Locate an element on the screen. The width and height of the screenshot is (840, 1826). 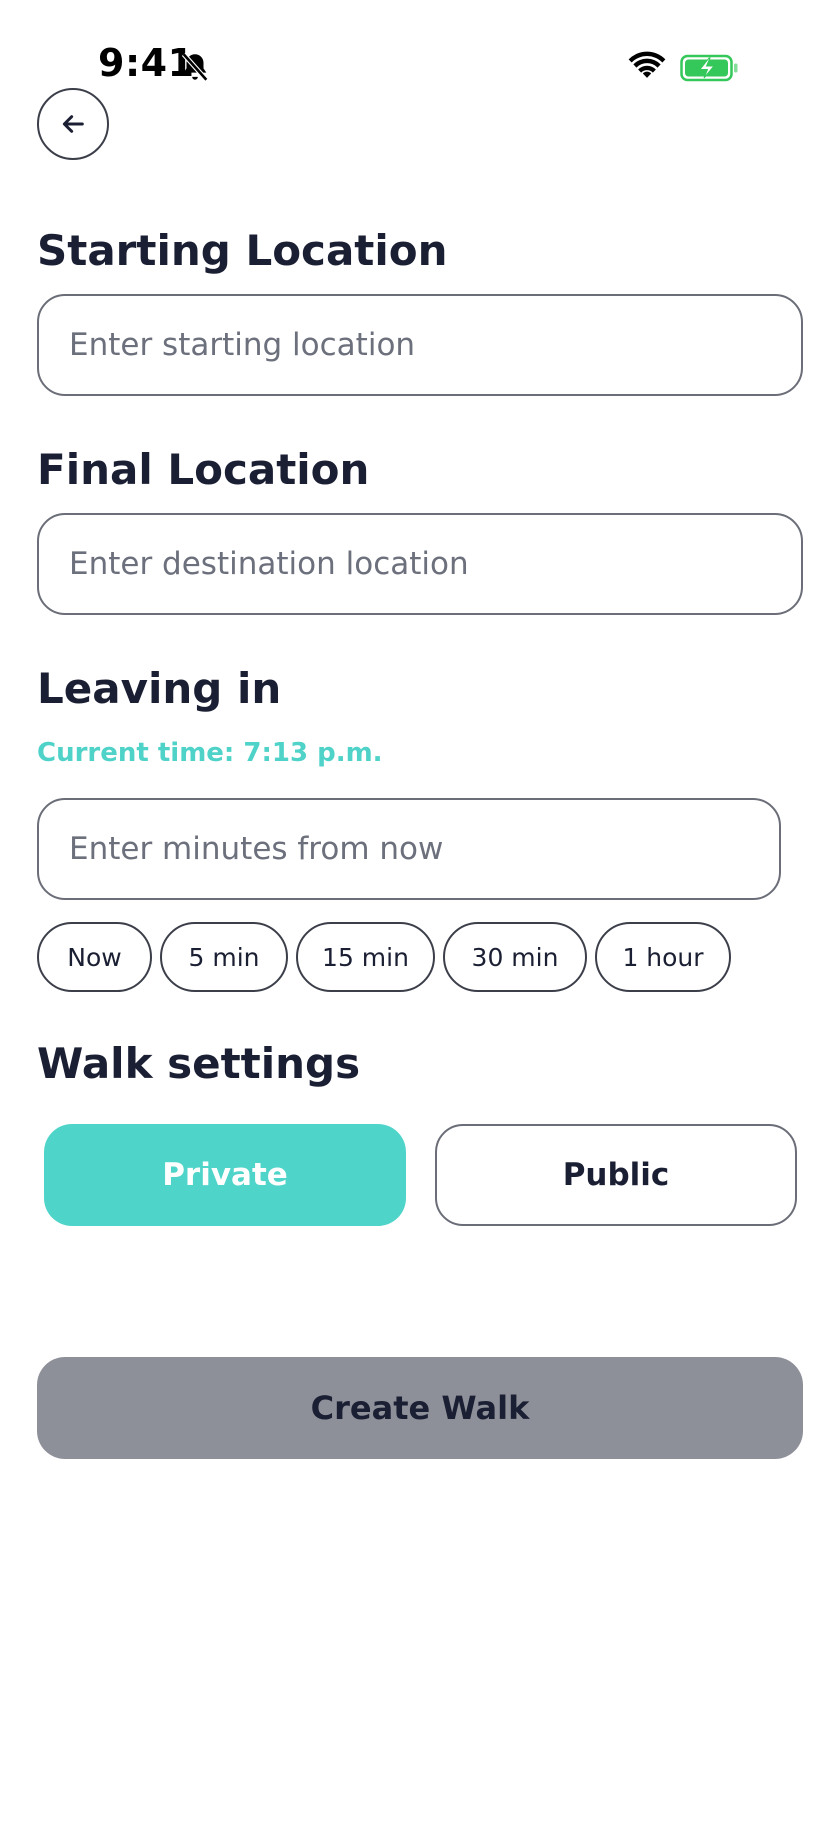
starting-location-title: Starting Location is located at coordinates (242, 250).